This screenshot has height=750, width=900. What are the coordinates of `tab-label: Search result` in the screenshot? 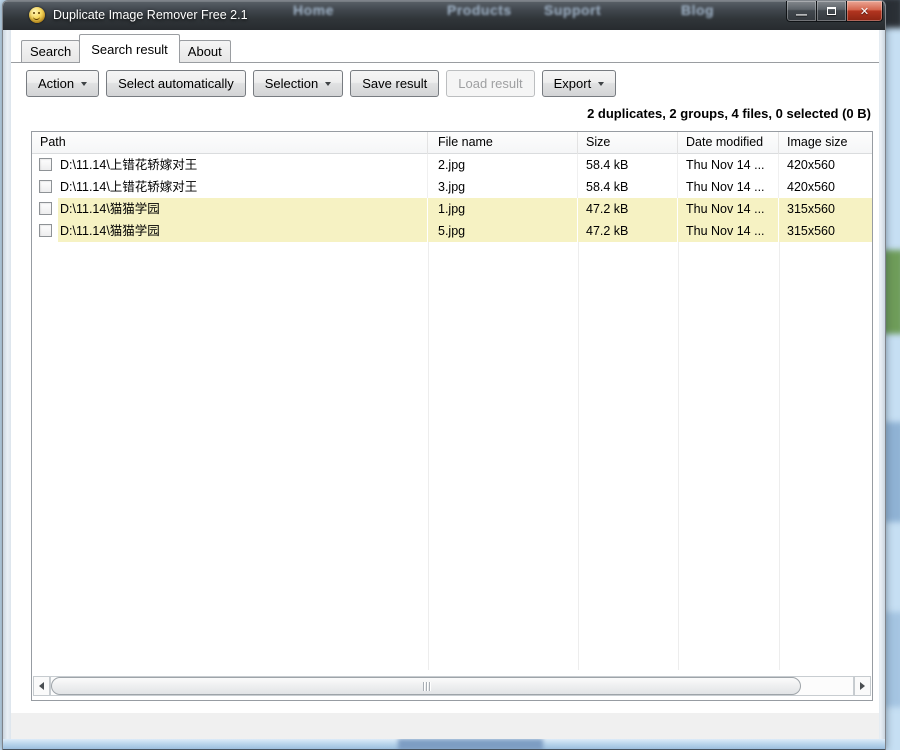 It's located at (129, 49).